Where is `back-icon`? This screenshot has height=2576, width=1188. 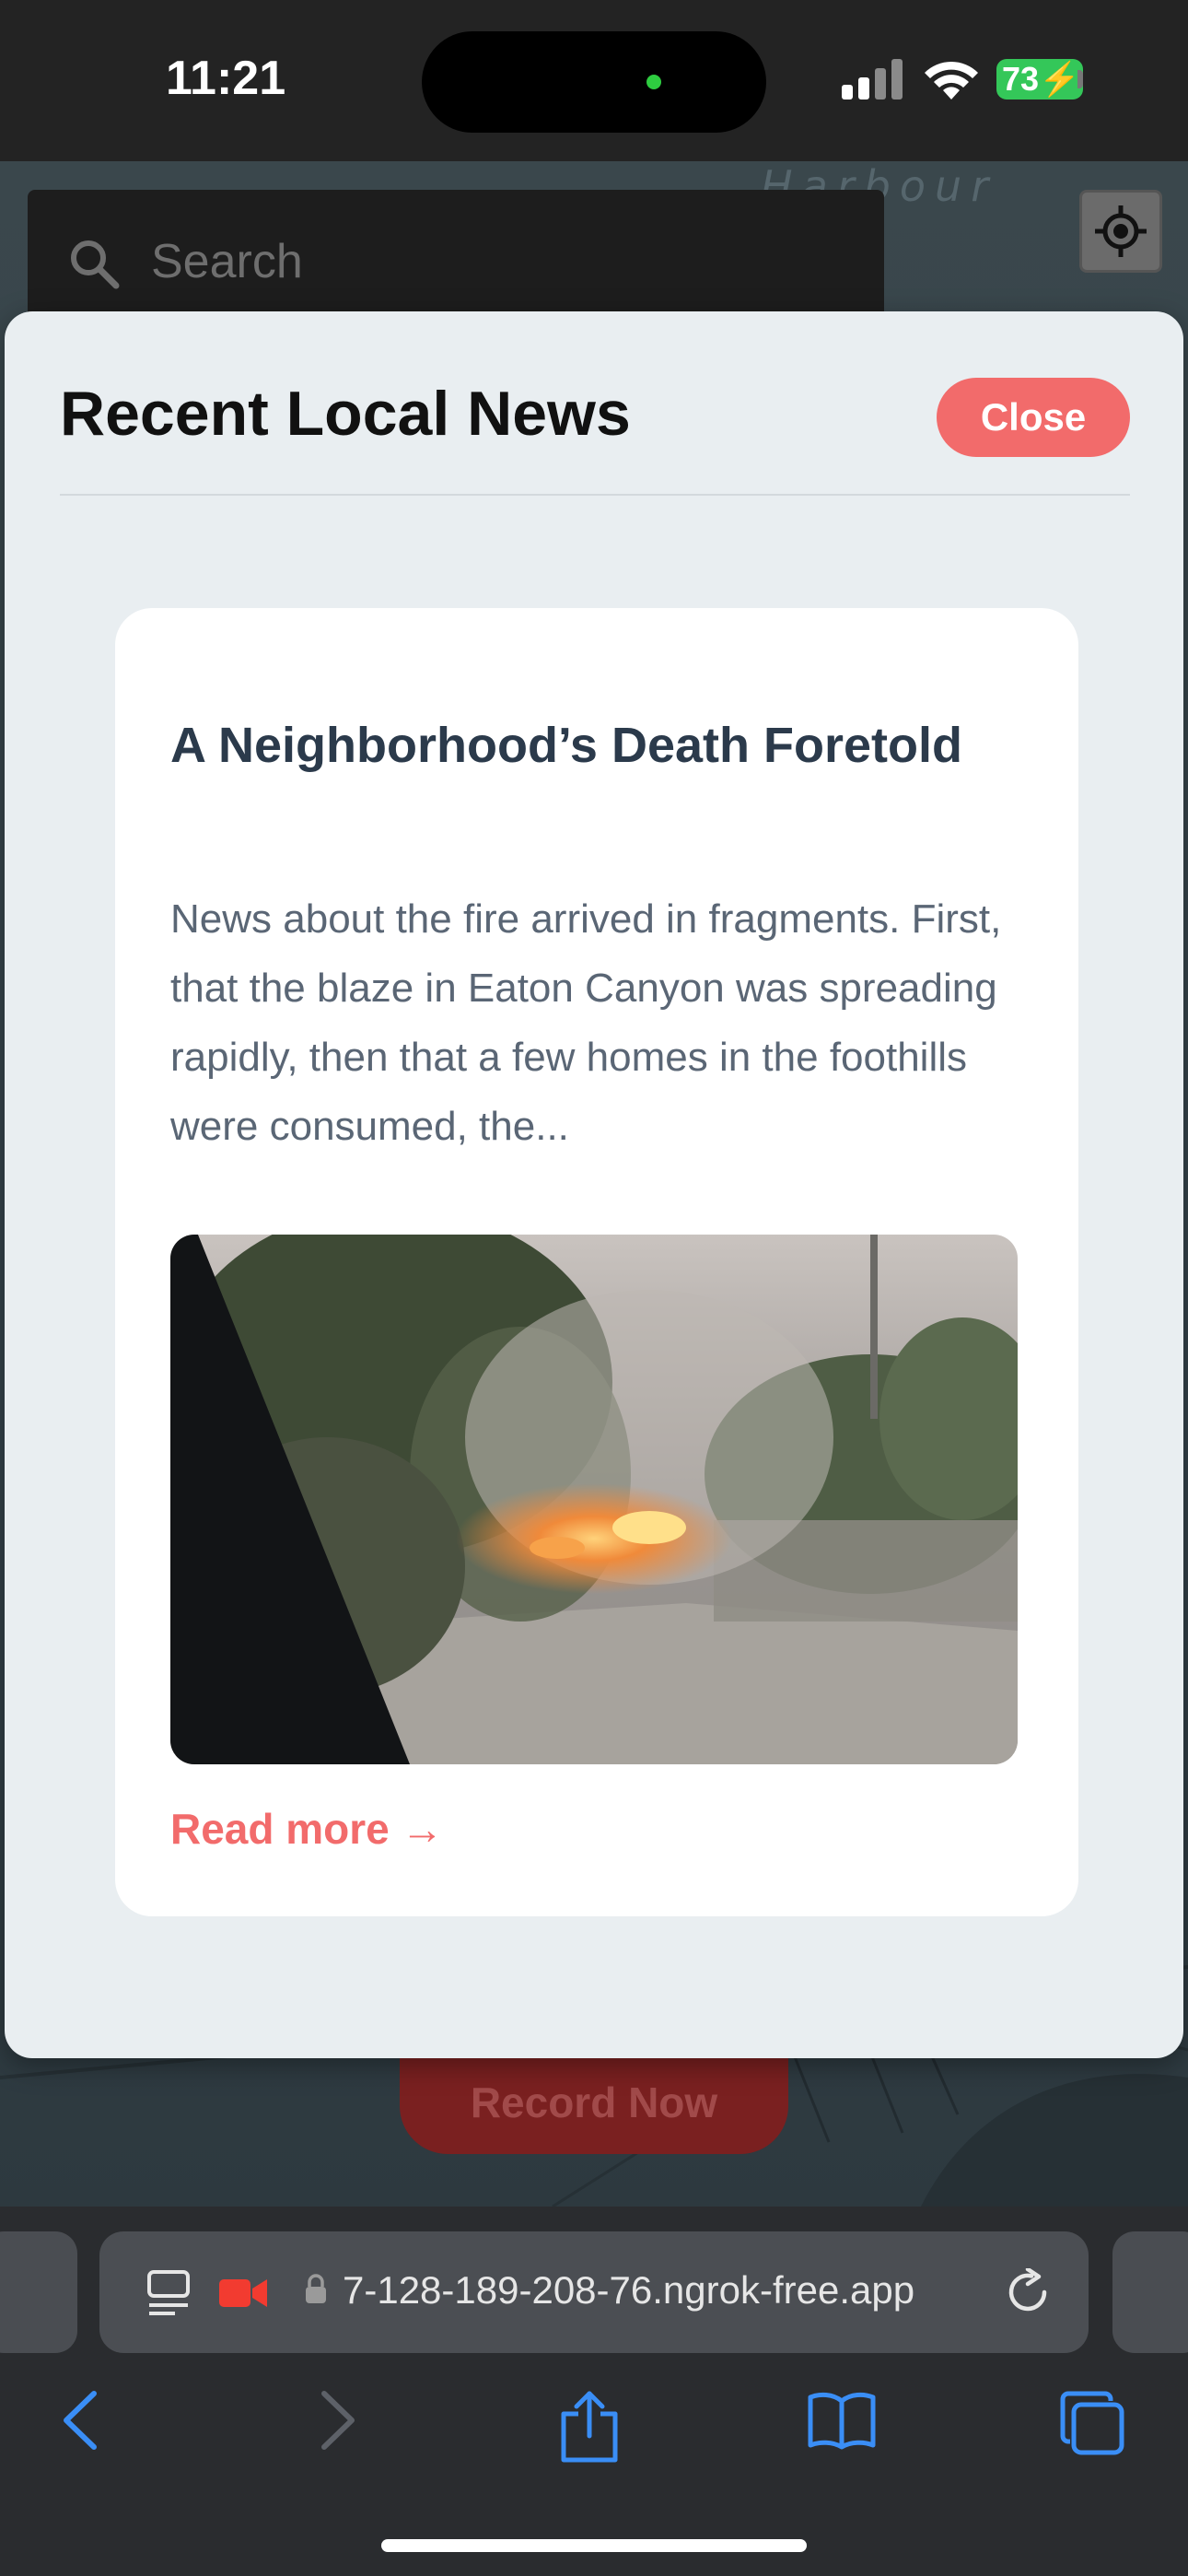
back-icon is located at coordinates (80, 2420).